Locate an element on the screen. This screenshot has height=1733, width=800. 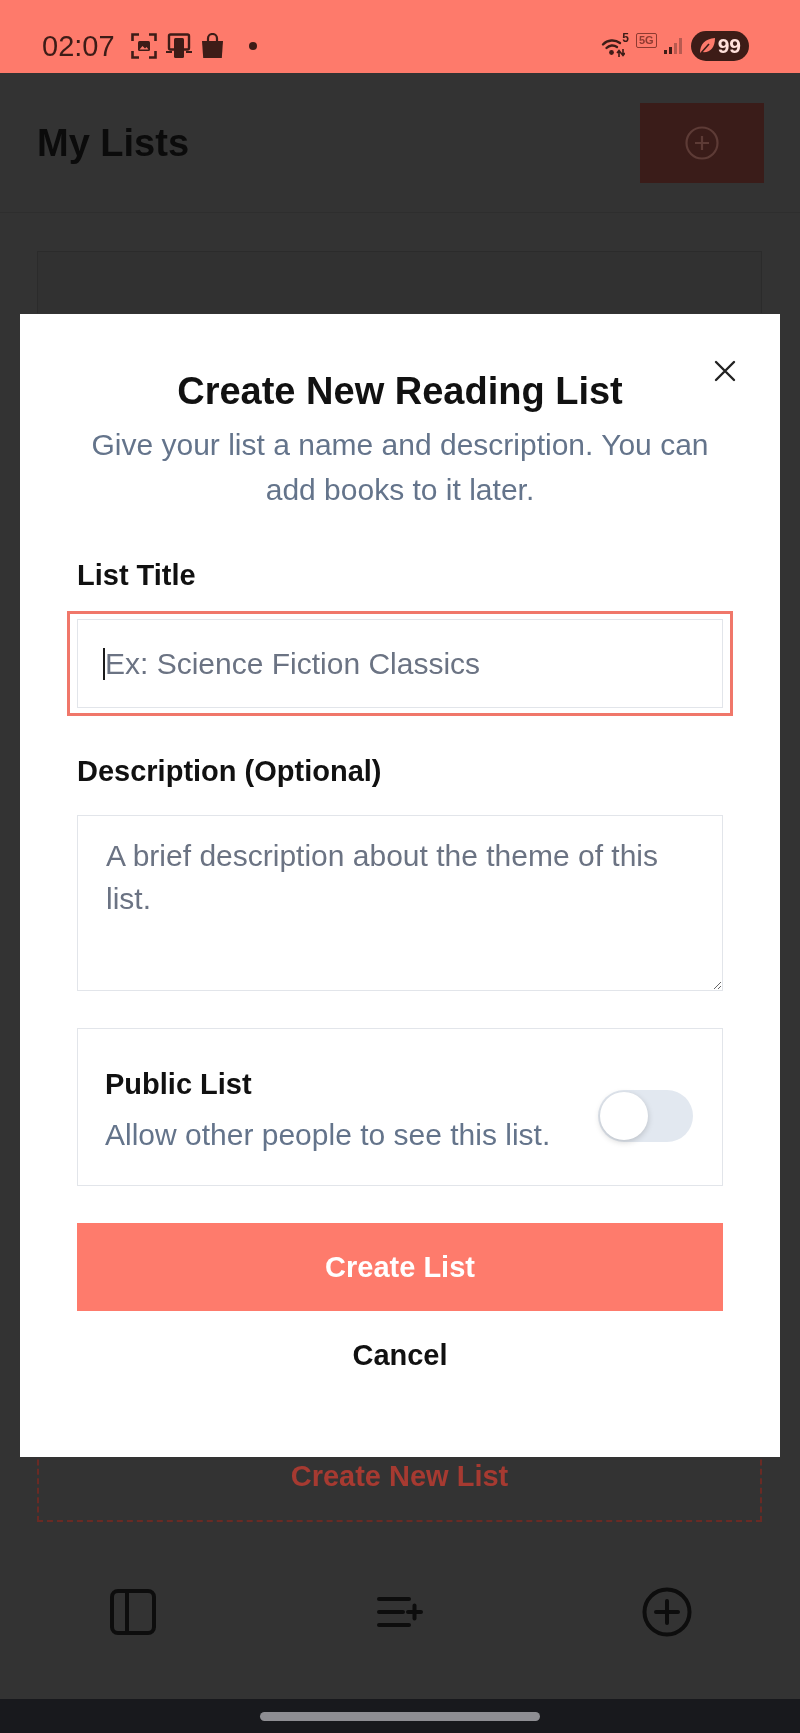
corner-frame-icon is located at coordinates (143, 46).